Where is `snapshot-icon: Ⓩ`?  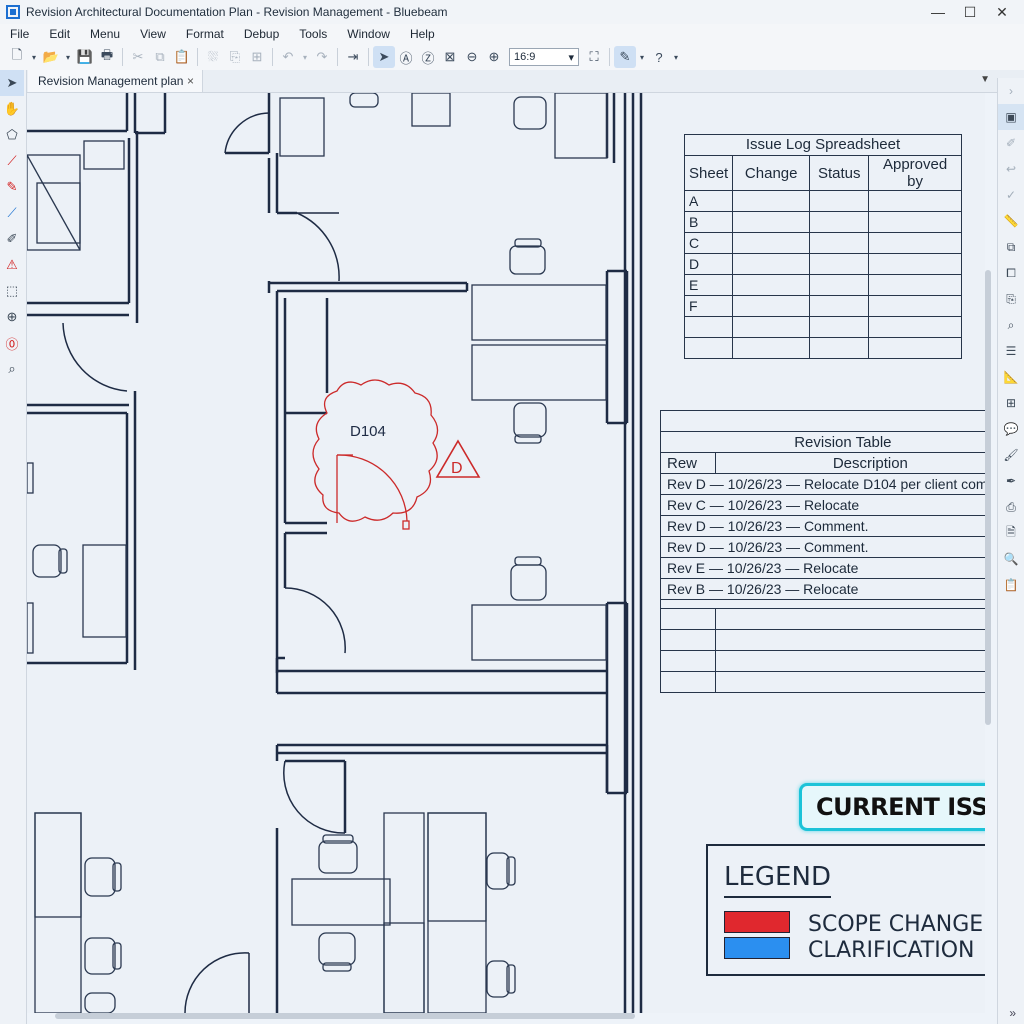
snapshot-icon: Ⓩ is located at coordinates (428, 57).